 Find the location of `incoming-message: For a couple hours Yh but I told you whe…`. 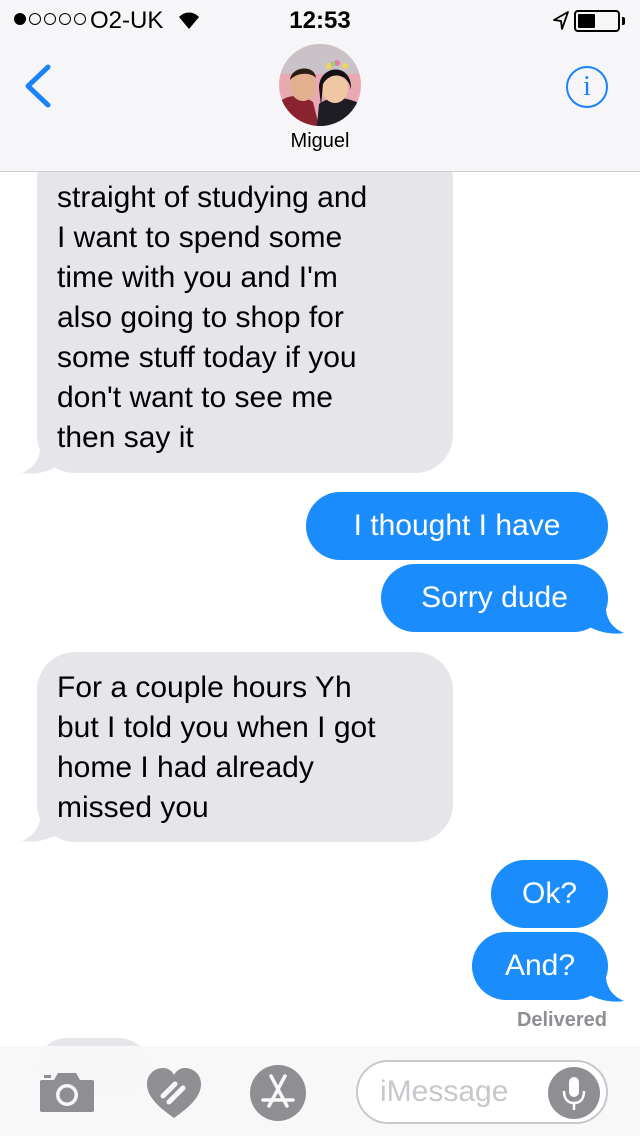

incoming-message: For a couple hours Yh but I told you whe… is located at coordinates (245, 747).